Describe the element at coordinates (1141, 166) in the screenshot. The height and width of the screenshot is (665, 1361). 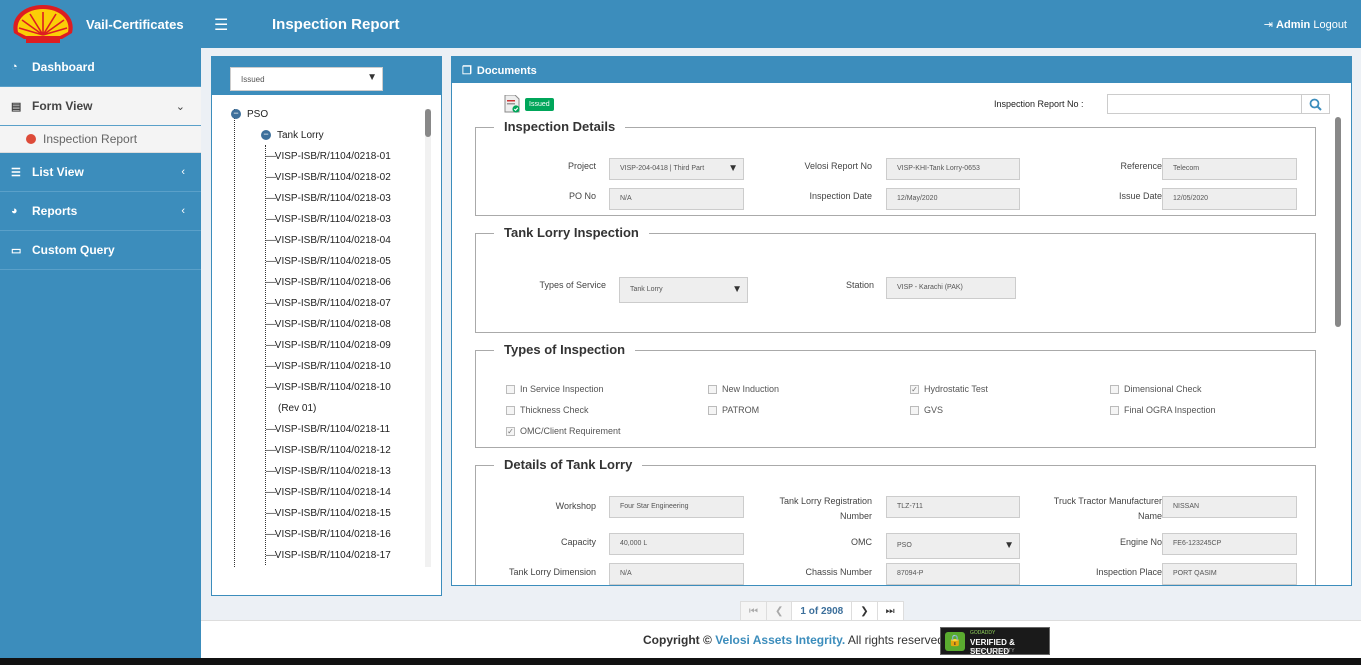
I see `reference-label: Reference` at that location.